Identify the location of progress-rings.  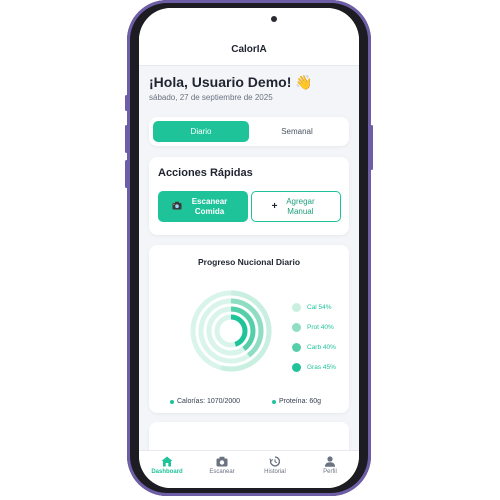
(231, 331).